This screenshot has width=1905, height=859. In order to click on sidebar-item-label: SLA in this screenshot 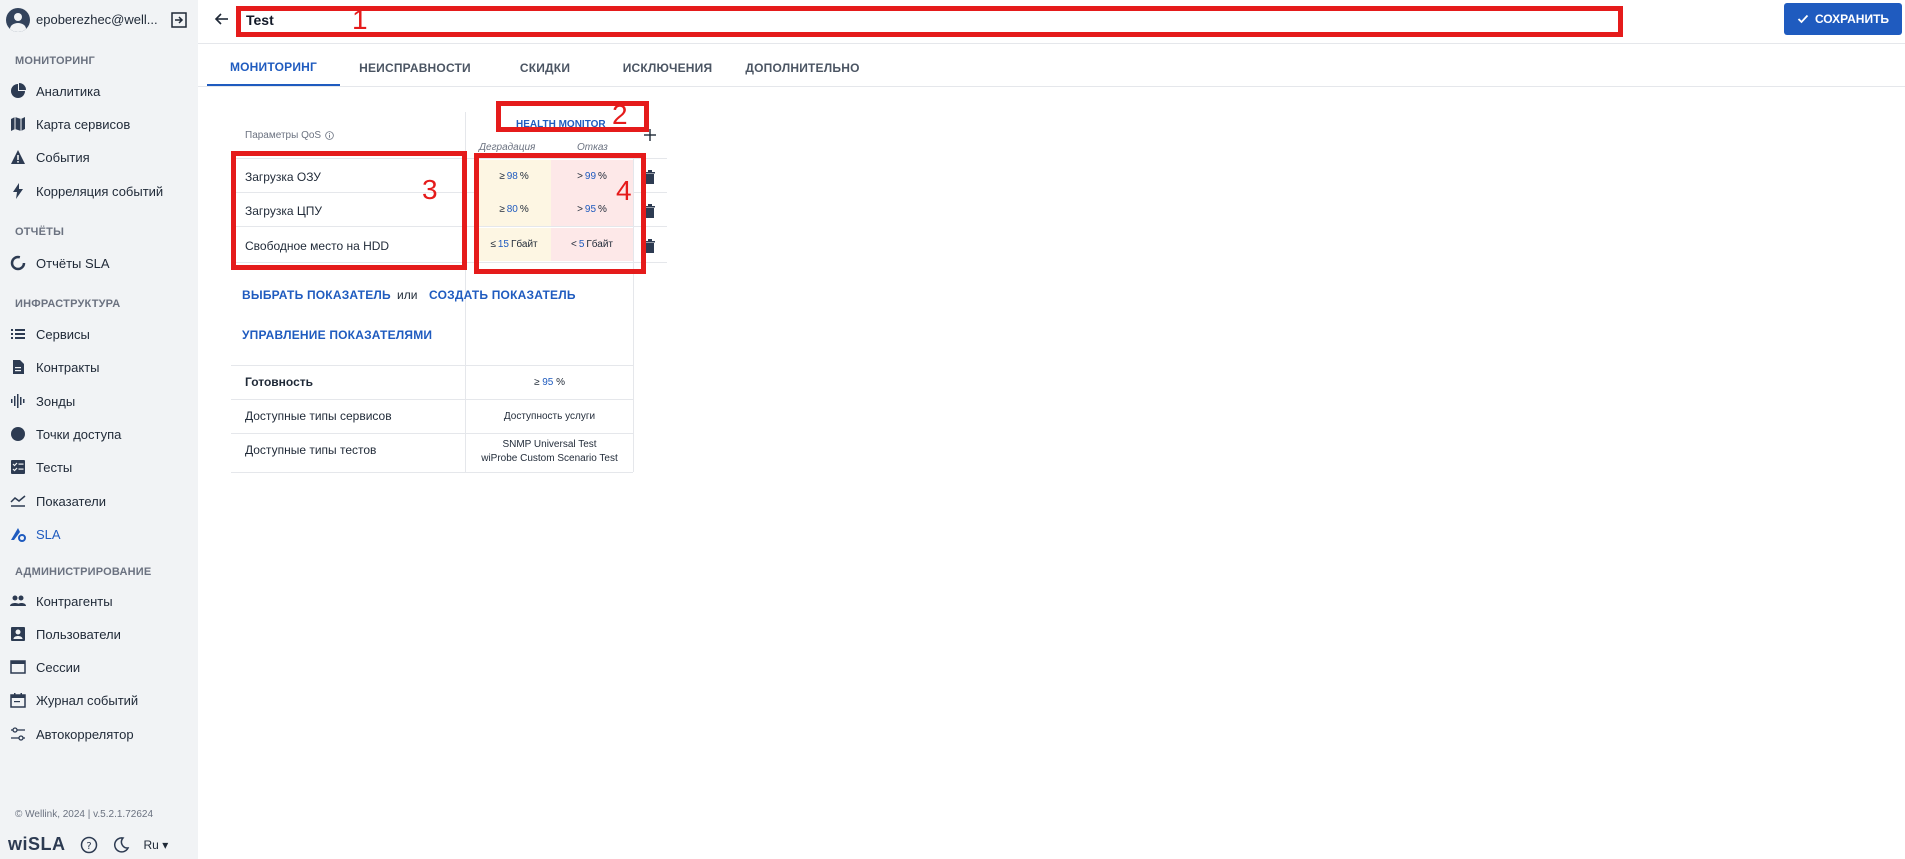, I will do `click(48, 534)`.